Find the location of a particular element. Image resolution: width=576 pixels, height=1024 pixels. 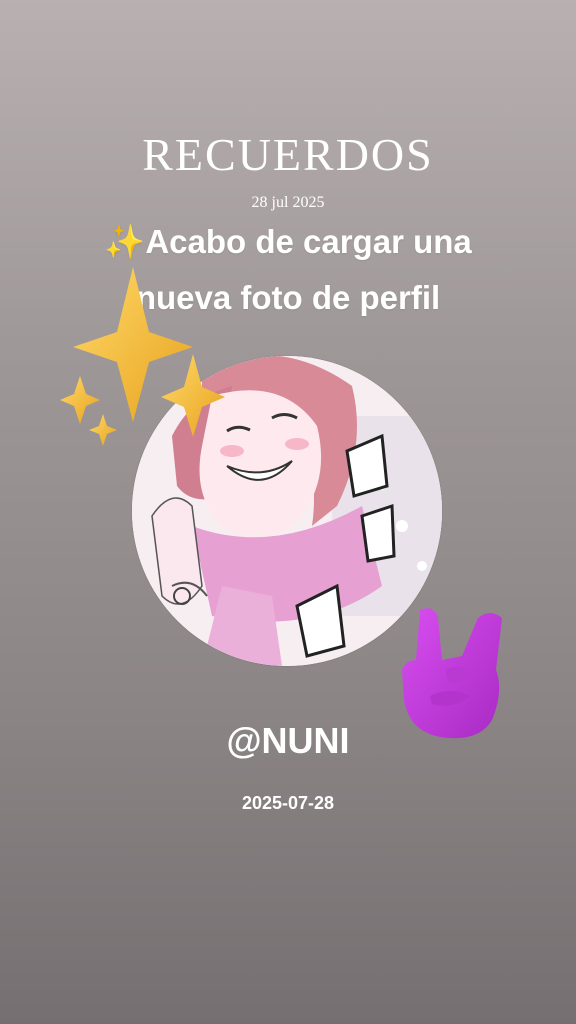

story-header-date: 28 jul 2025 is located at coordinates (288, 202).